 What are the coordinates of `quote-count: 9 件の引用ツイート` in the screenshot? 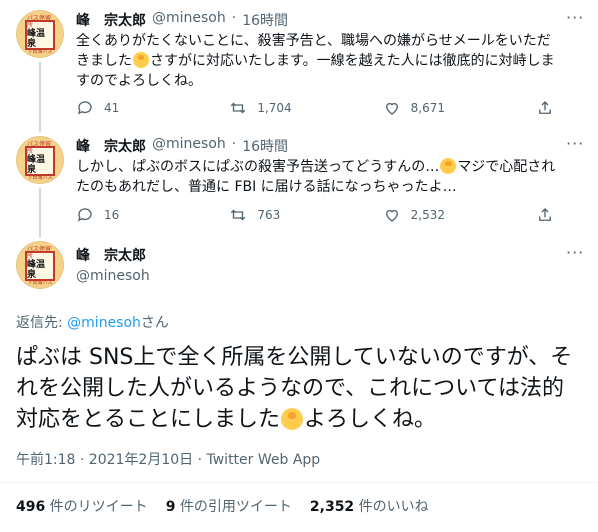 It's located at (229, 506).